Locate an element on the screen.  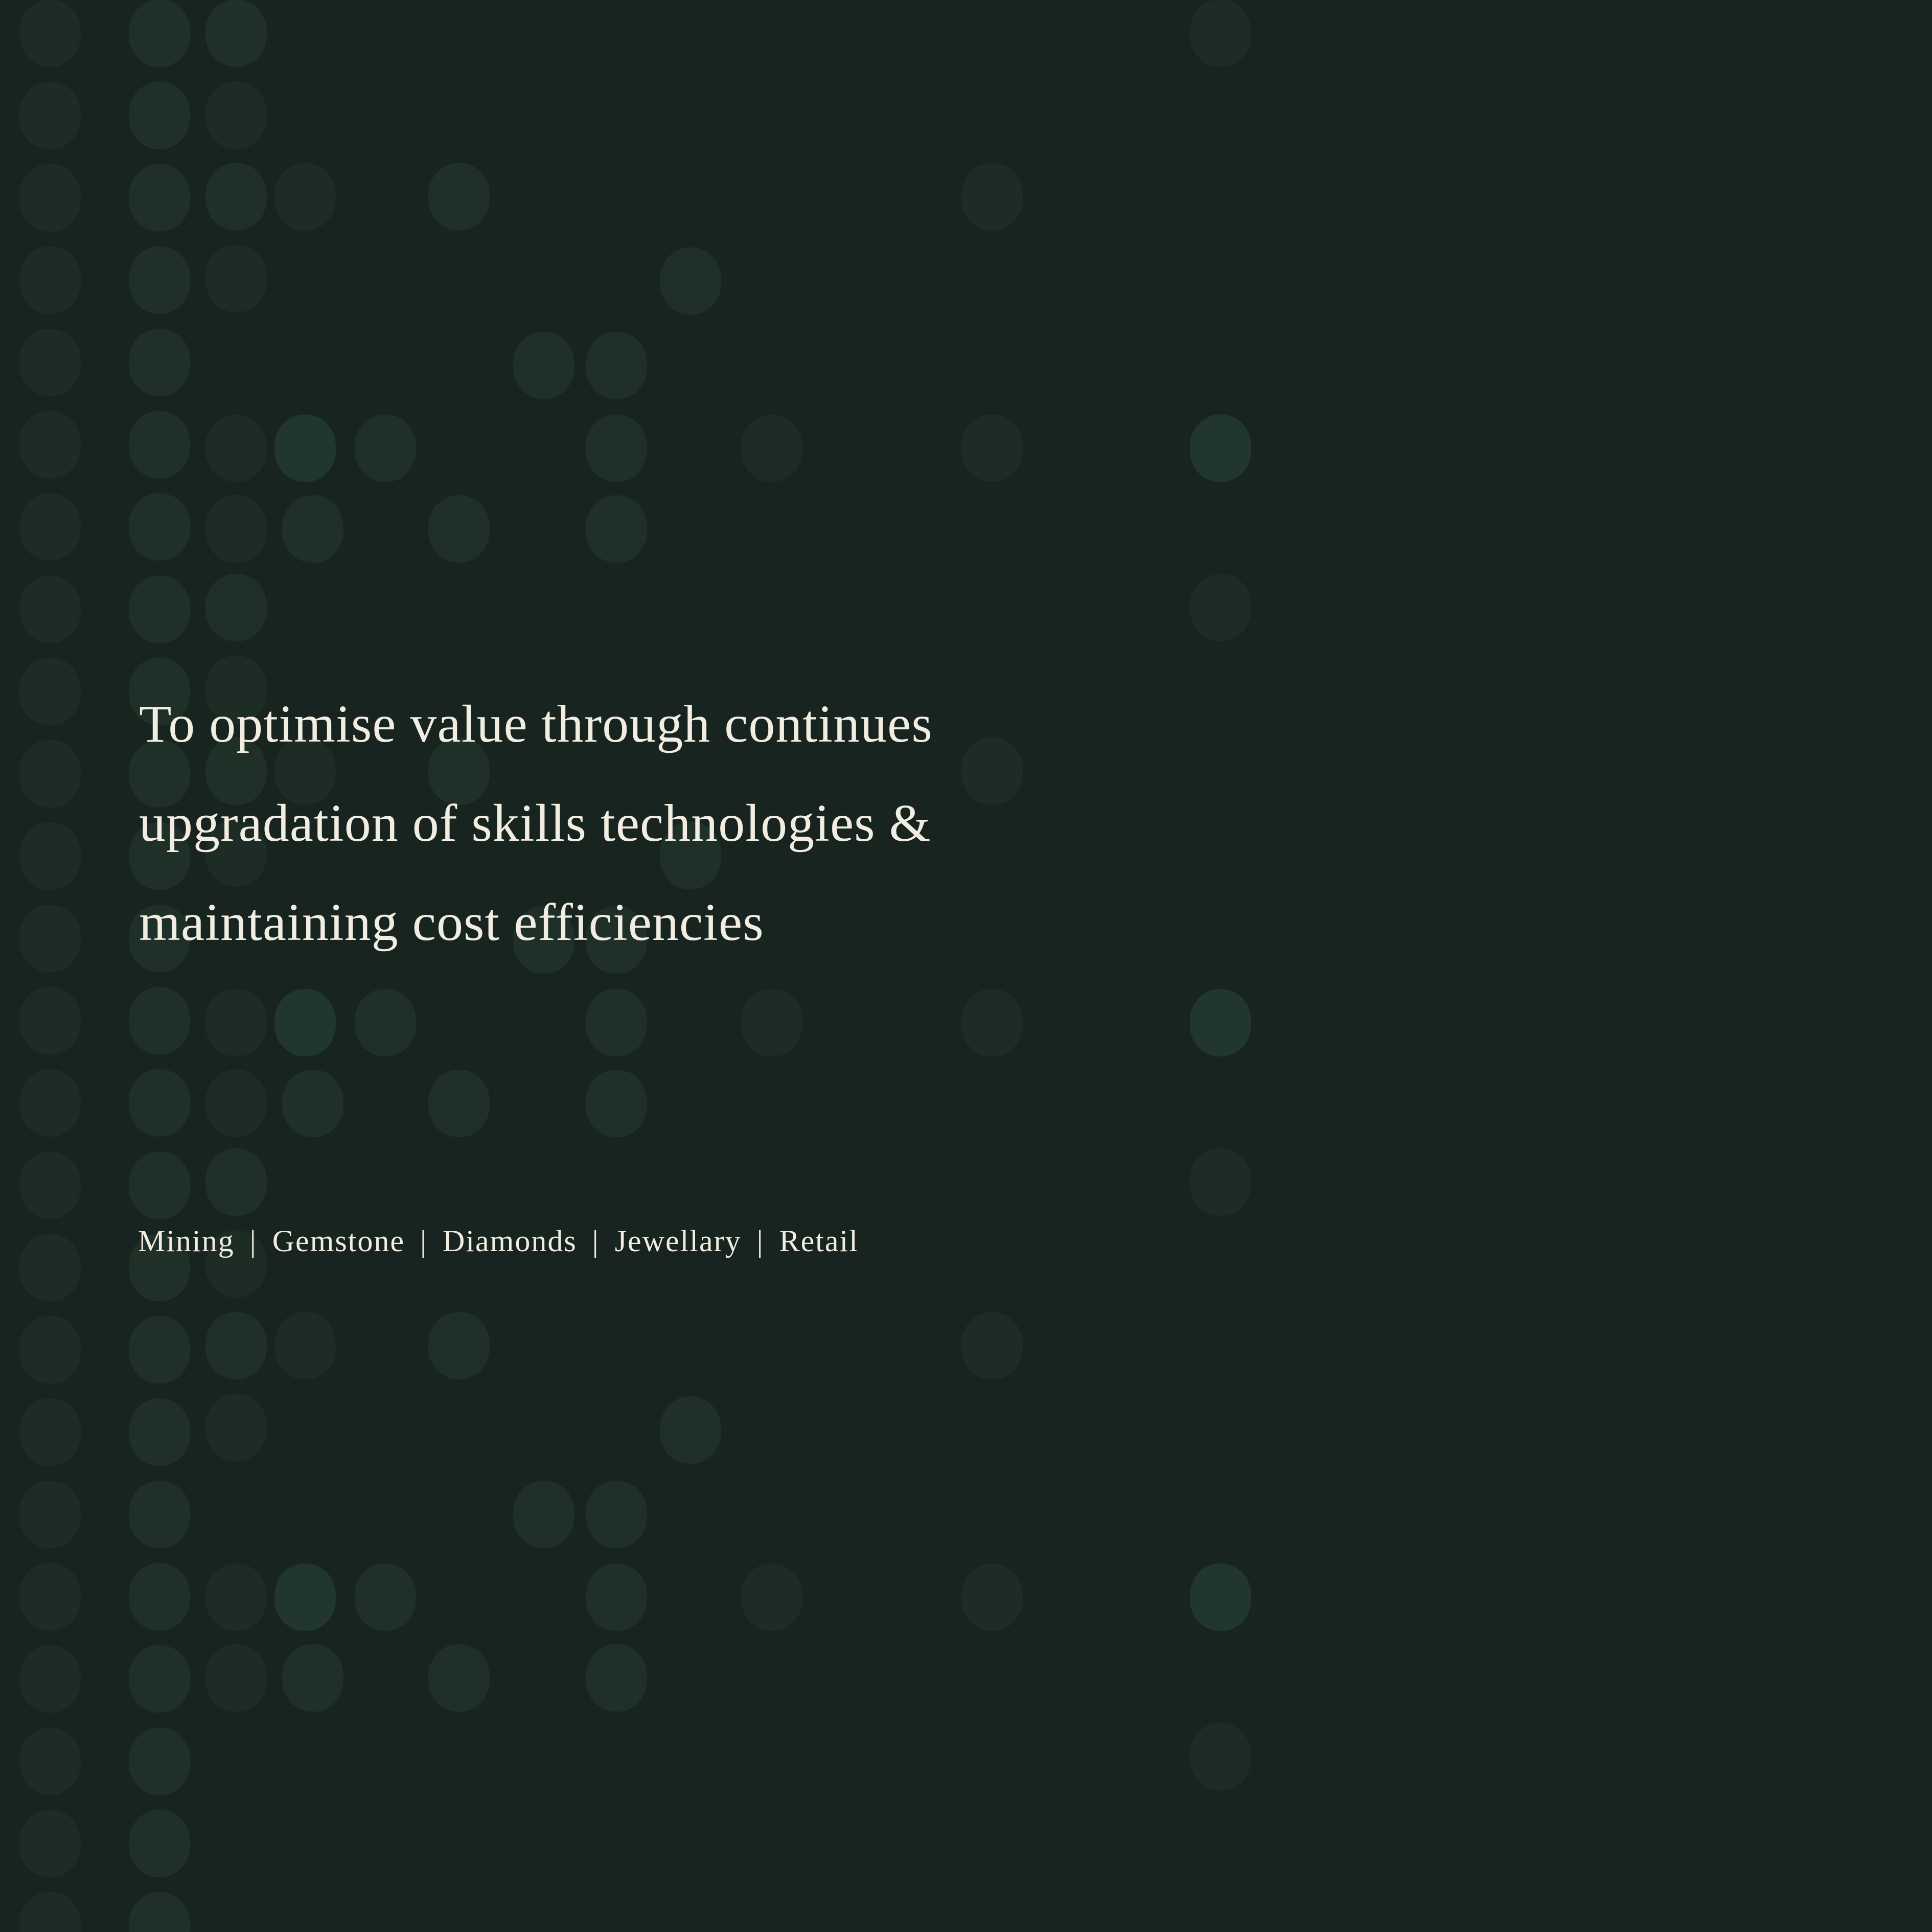
segment-retail: Retail is located at coordinates (819, 1241).